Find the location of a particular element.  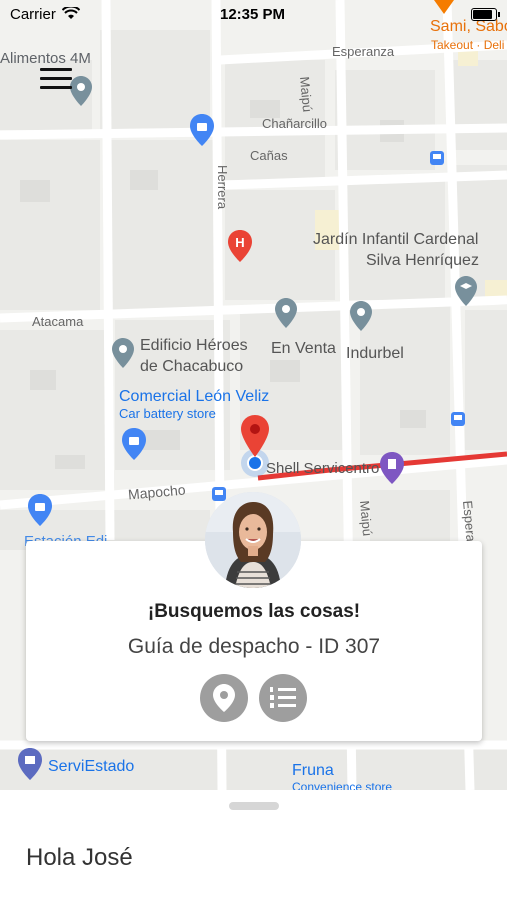

numbered-list-icon is located at coordinates (283, 697).